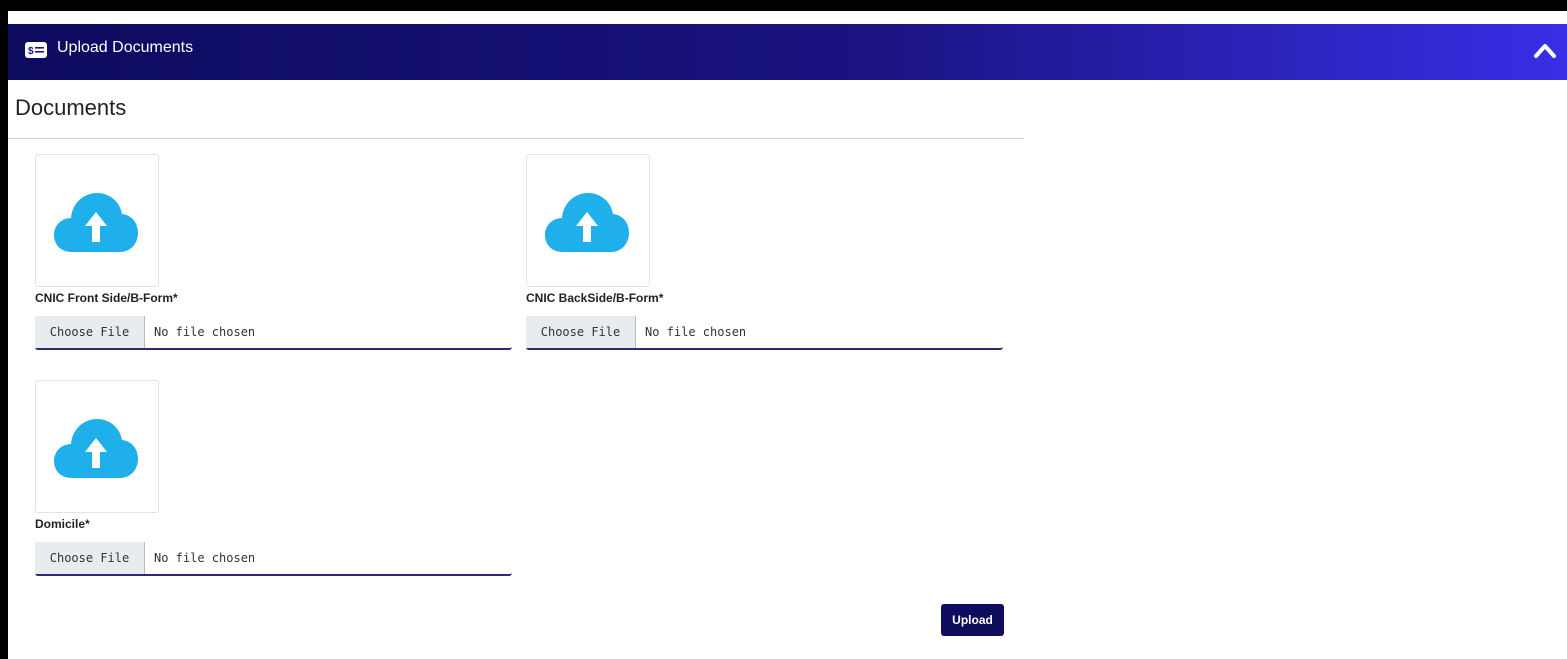 The width and height of the screenshot is (1567, 659). What do you see at coordinates (972, 620) in the screenshot?
I see `upload-button: Upload` at bounding box center [972, 620].